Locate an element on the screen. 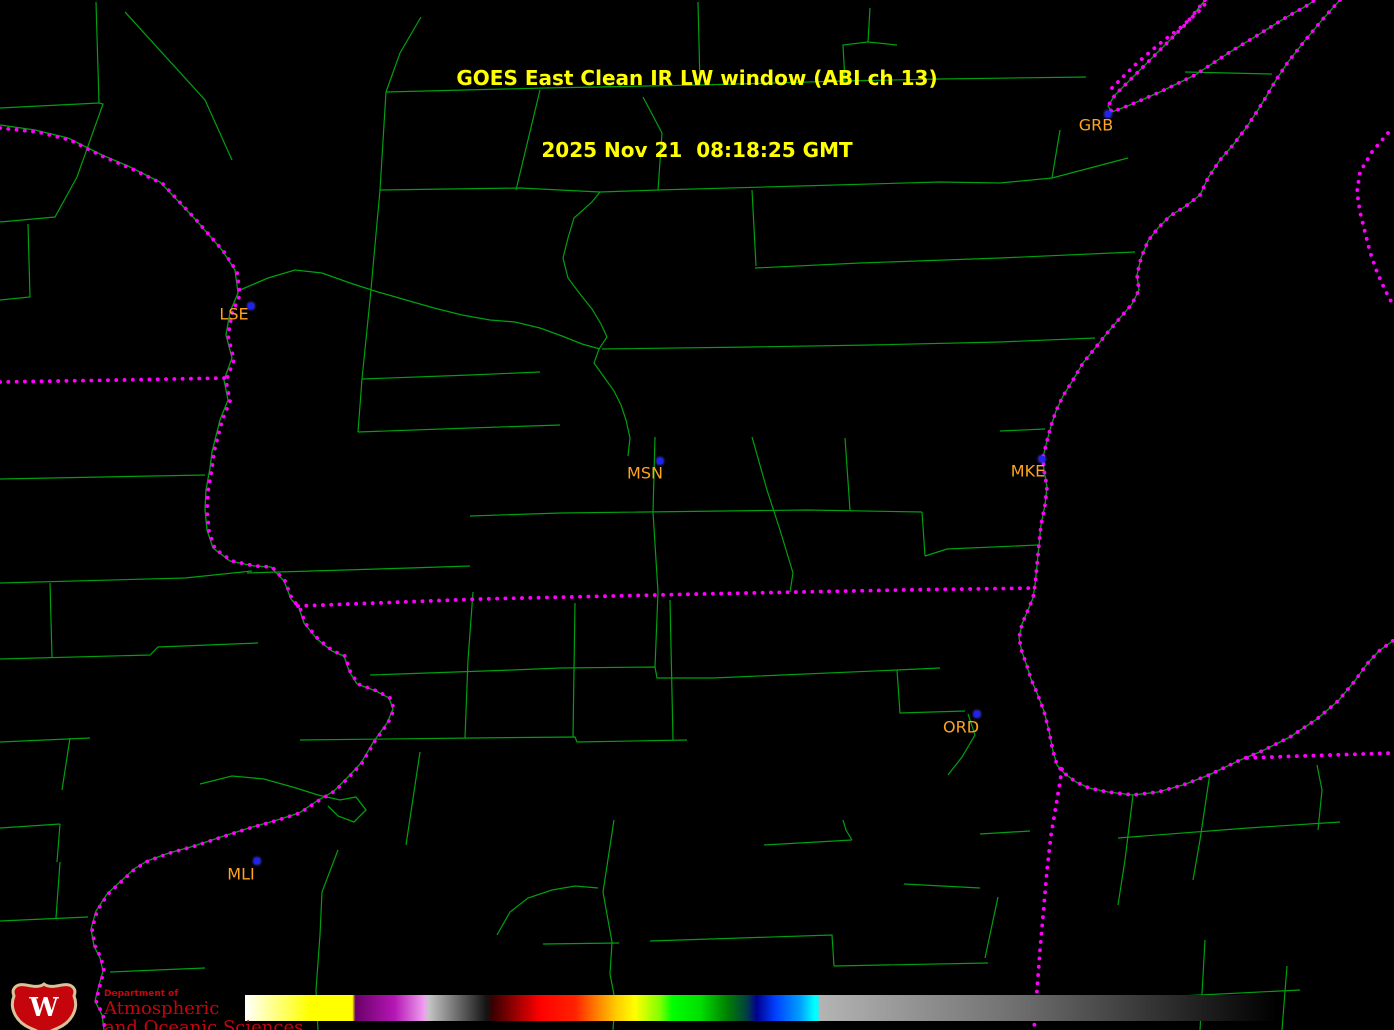 This screenshot has height=1030, width=1394. image-title-line1: GOES East Clean IR LW window (ABI ch 13) is located at coordinates (697, 78).